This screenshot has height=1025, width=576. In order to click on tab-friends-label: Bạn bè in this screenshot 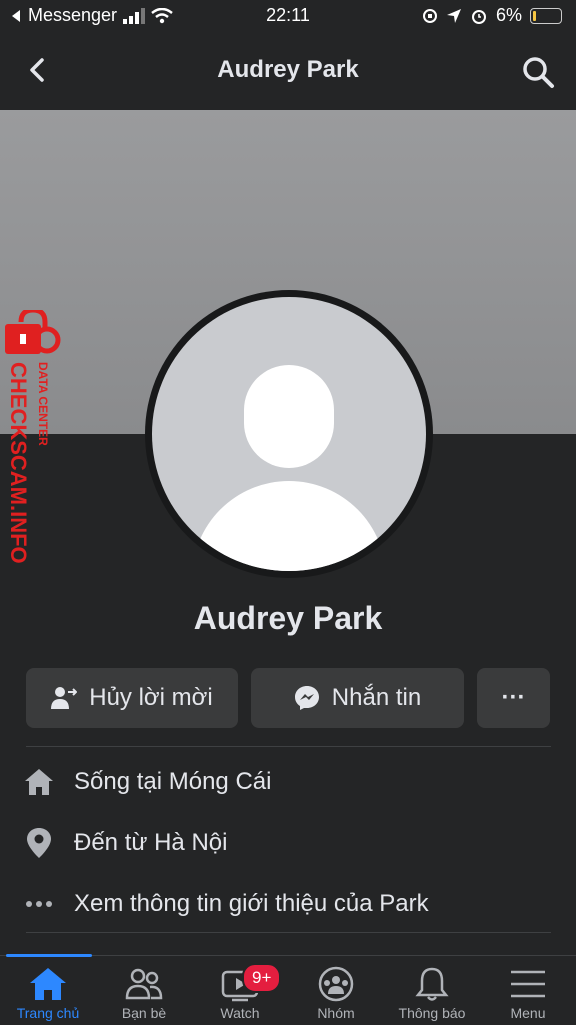, I will do `click(144, 1013)`.